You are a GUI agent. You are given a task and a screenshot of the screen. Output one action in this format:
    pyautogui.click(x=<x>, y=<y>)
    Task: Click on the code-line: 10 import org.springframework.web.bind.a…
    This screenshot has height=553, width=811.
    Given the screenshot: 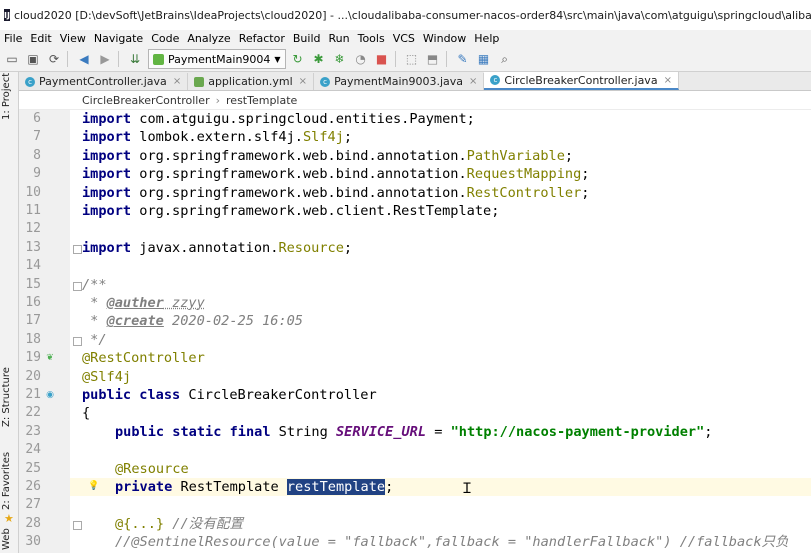 What is the action you would take?
    pyautogui.click(x=405, y=193)
    